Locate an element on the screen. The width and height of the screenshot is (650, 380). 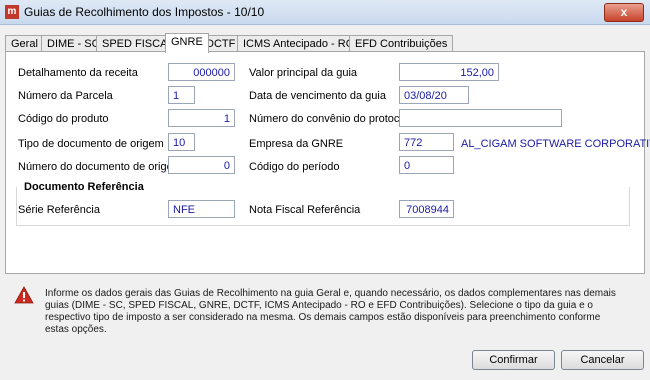
valor-label: Valor principal da guia is located at coordinates (303, 73).